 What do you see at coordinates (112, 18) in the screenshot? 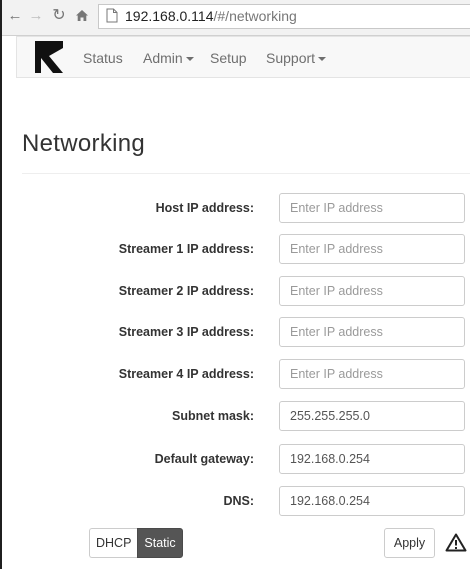
I see `page-icon` at bounding box center [112, 18].